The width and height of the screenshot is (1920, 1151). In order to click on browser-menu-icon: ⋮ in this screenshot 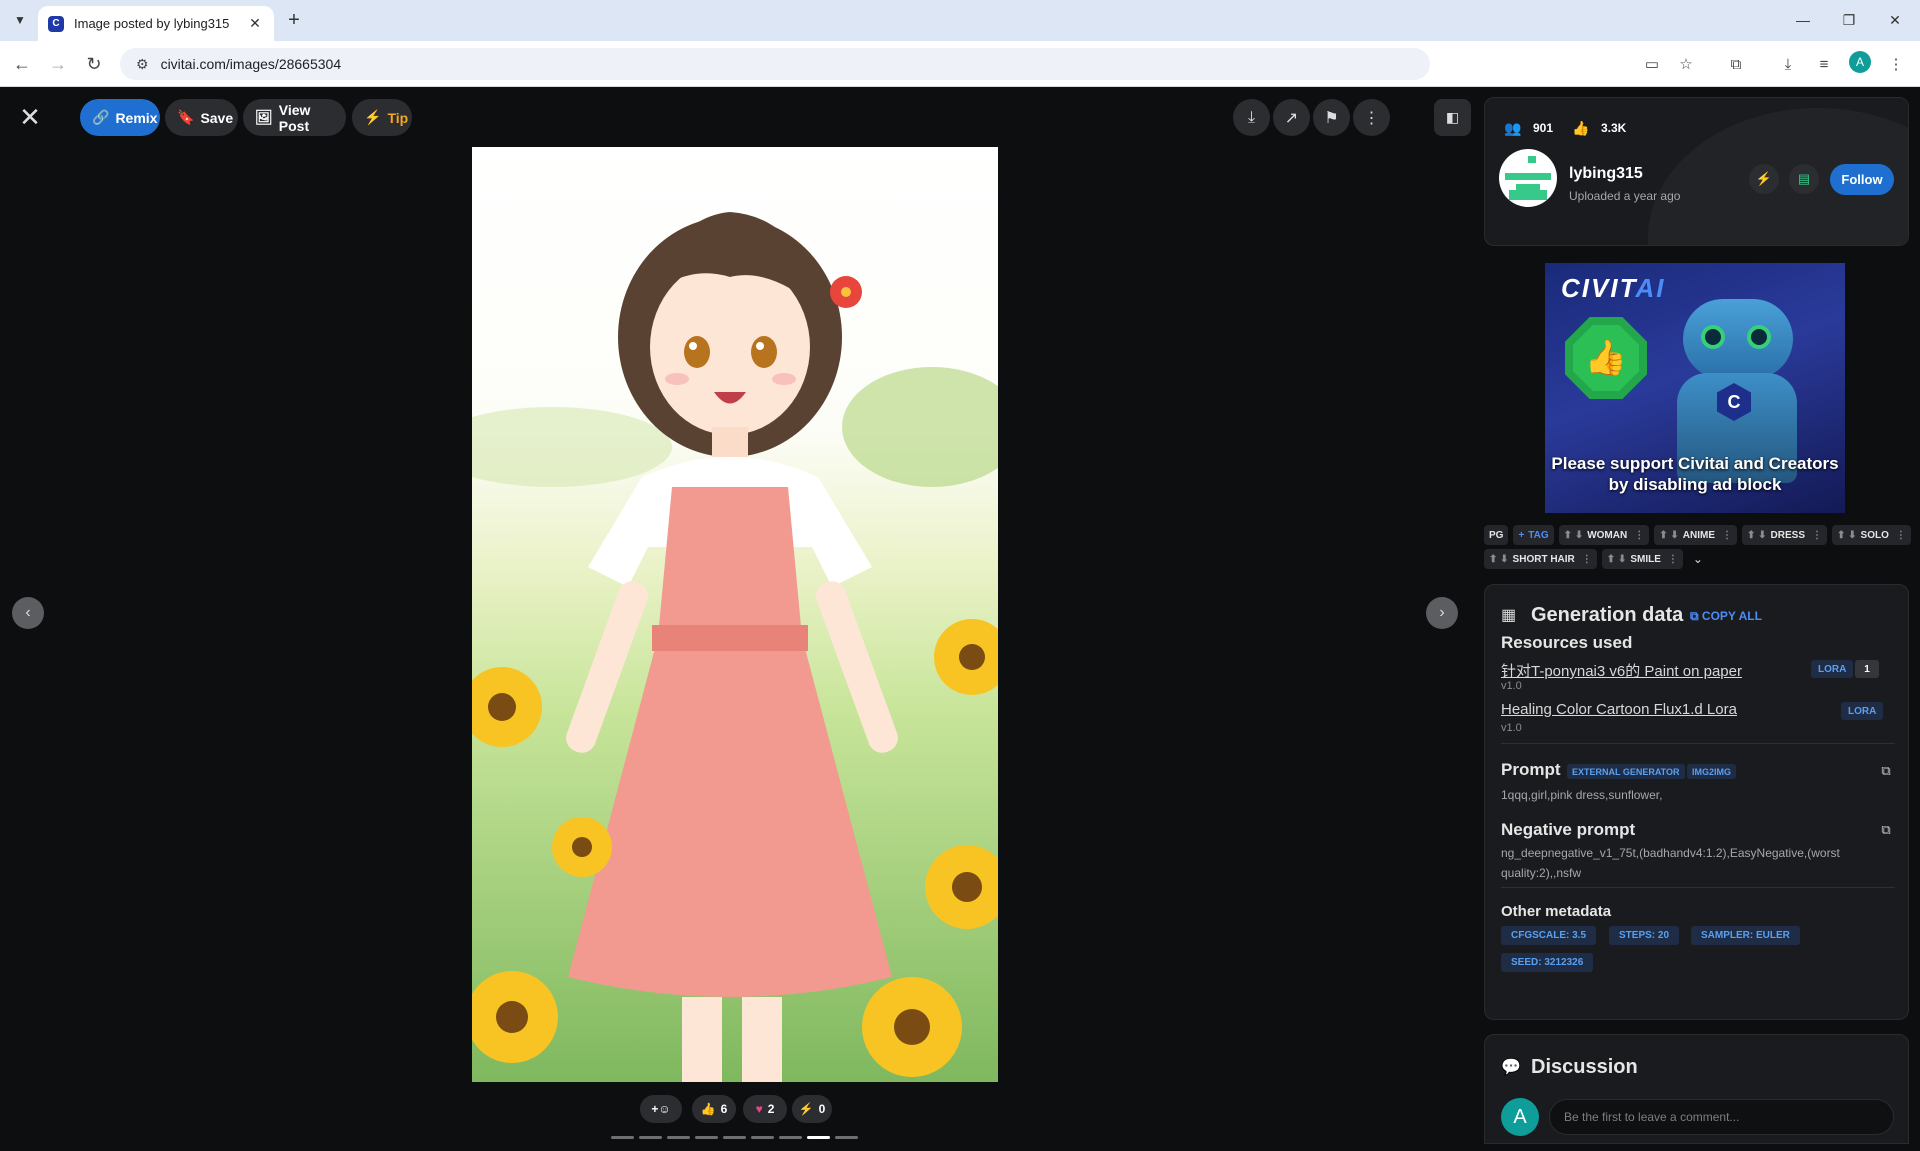, I will do `click(1896, 64)`.